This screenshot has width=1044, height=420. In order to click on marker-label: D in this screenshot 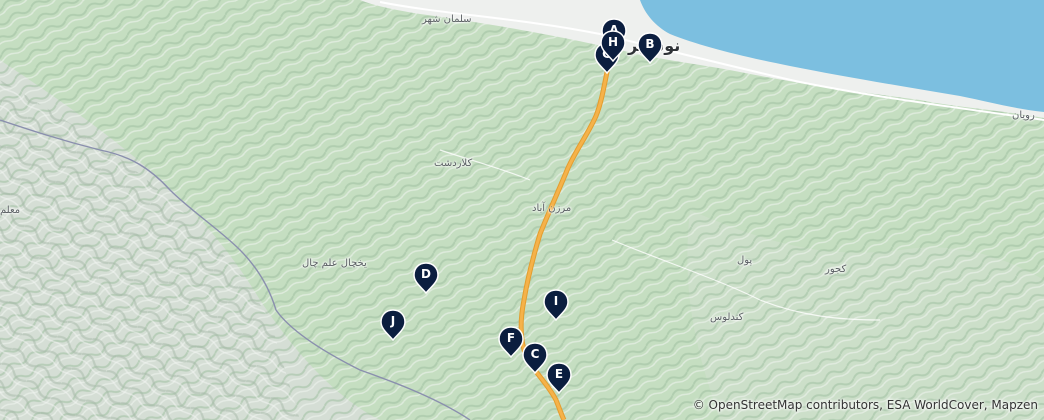, I will do `click(426, 274)`.